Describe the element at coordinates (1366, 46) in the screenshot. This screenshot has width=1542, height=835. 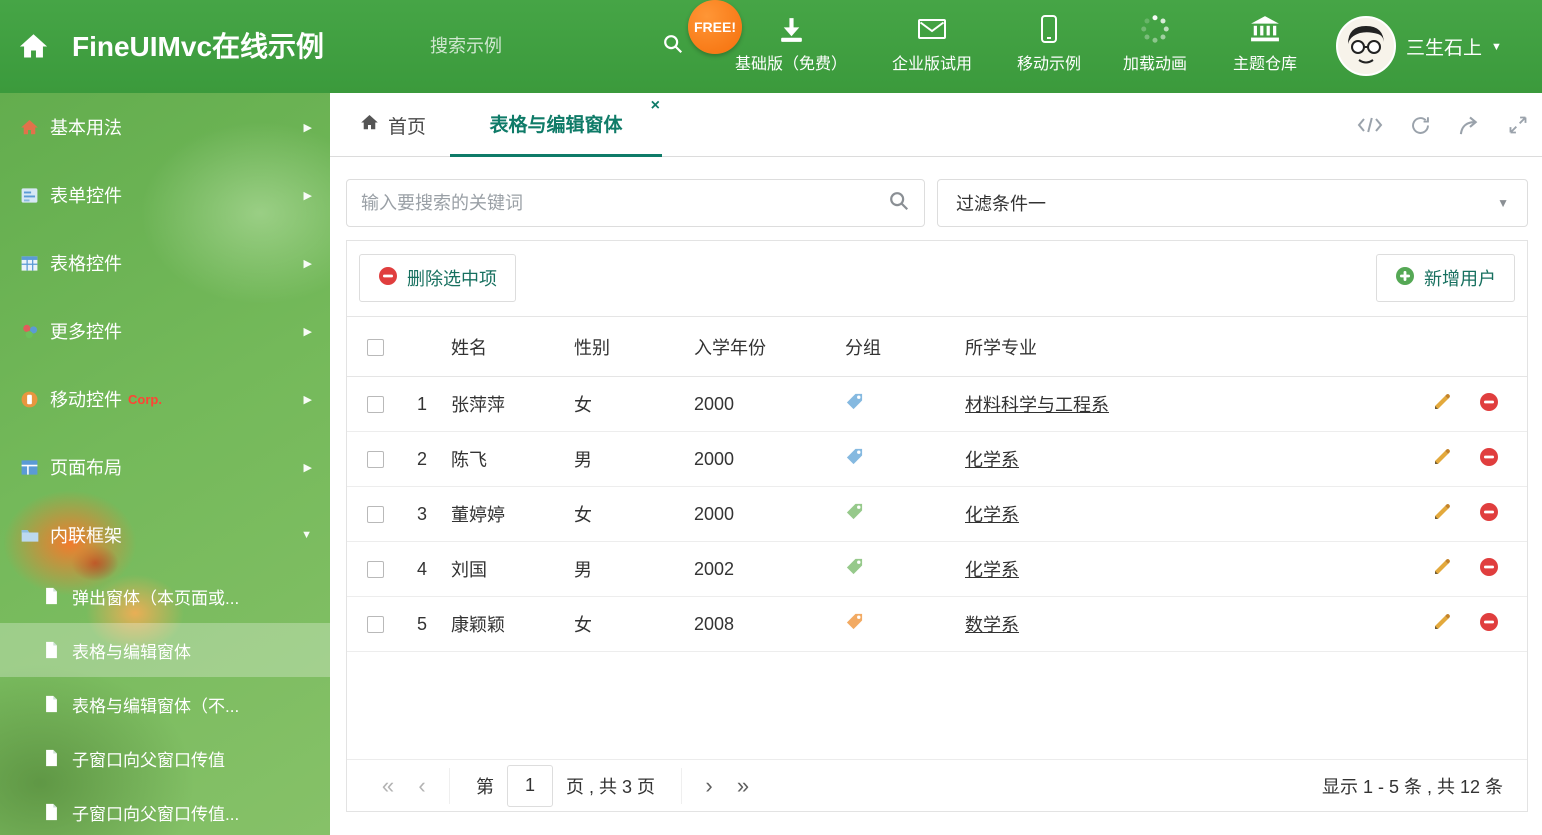
I see `avatar` at that location.